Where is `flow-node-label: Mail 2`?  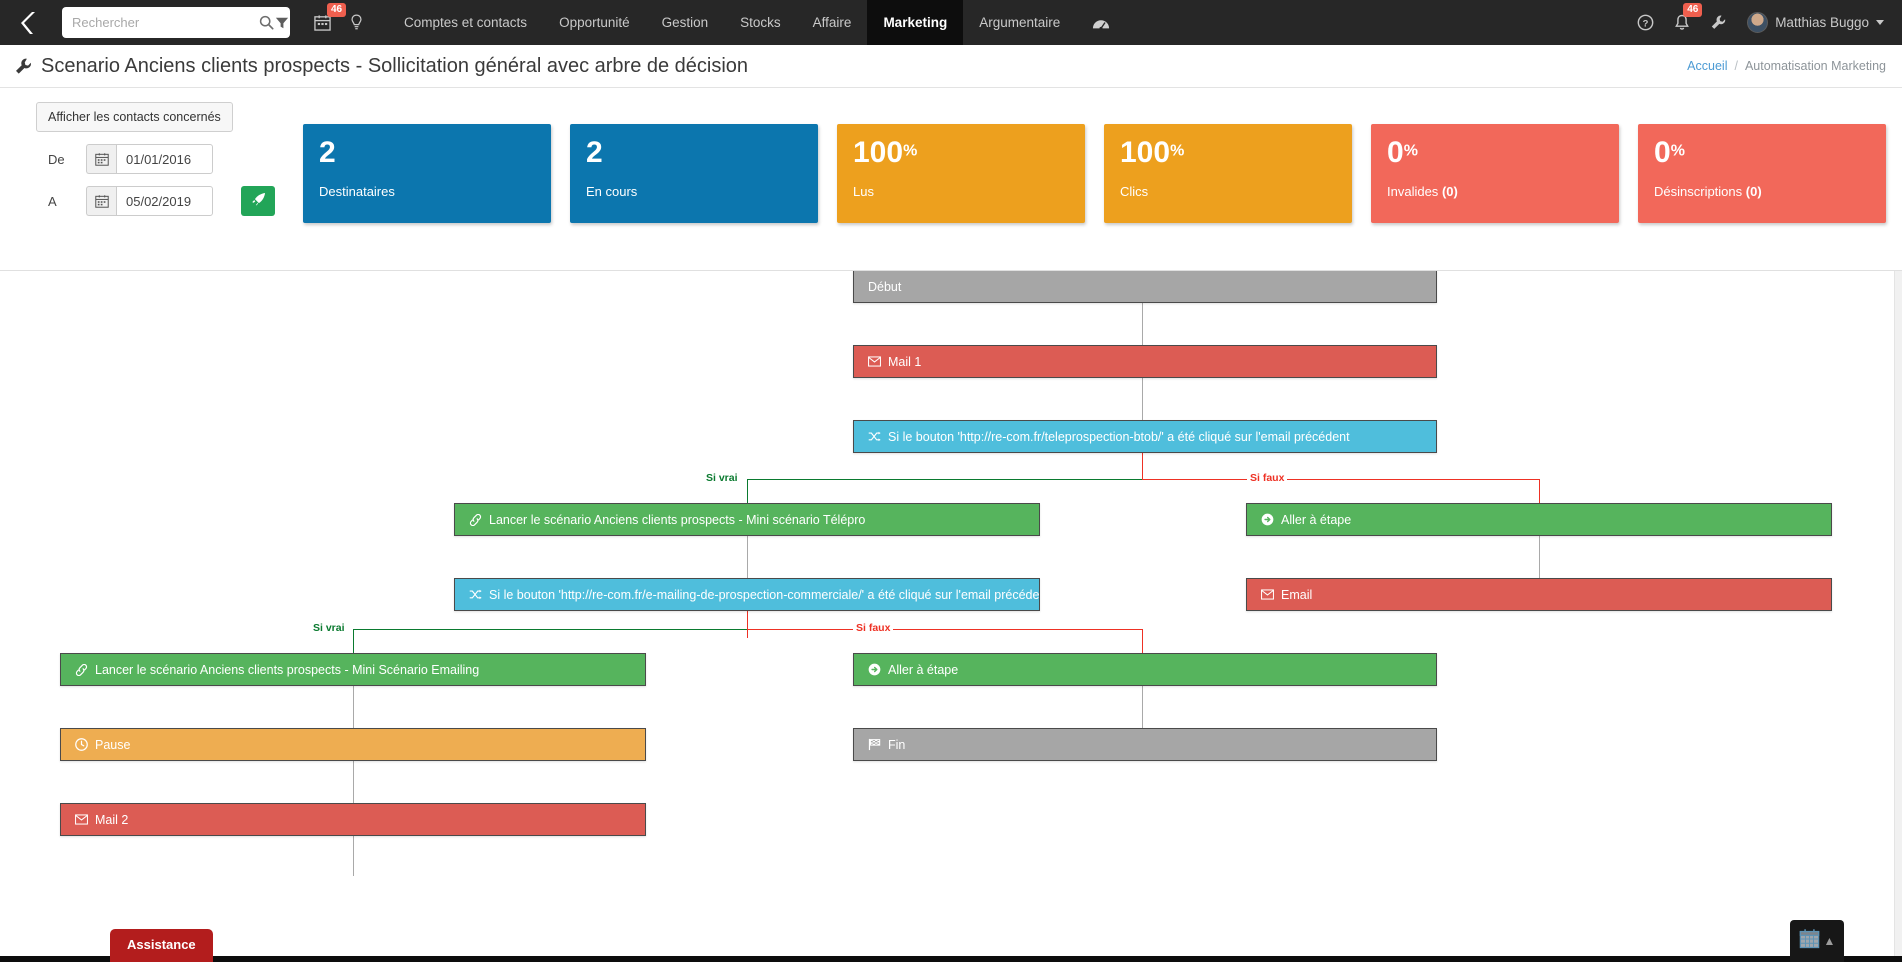
flow-node-label: Mail 2 is located at coordinates (112, 819).